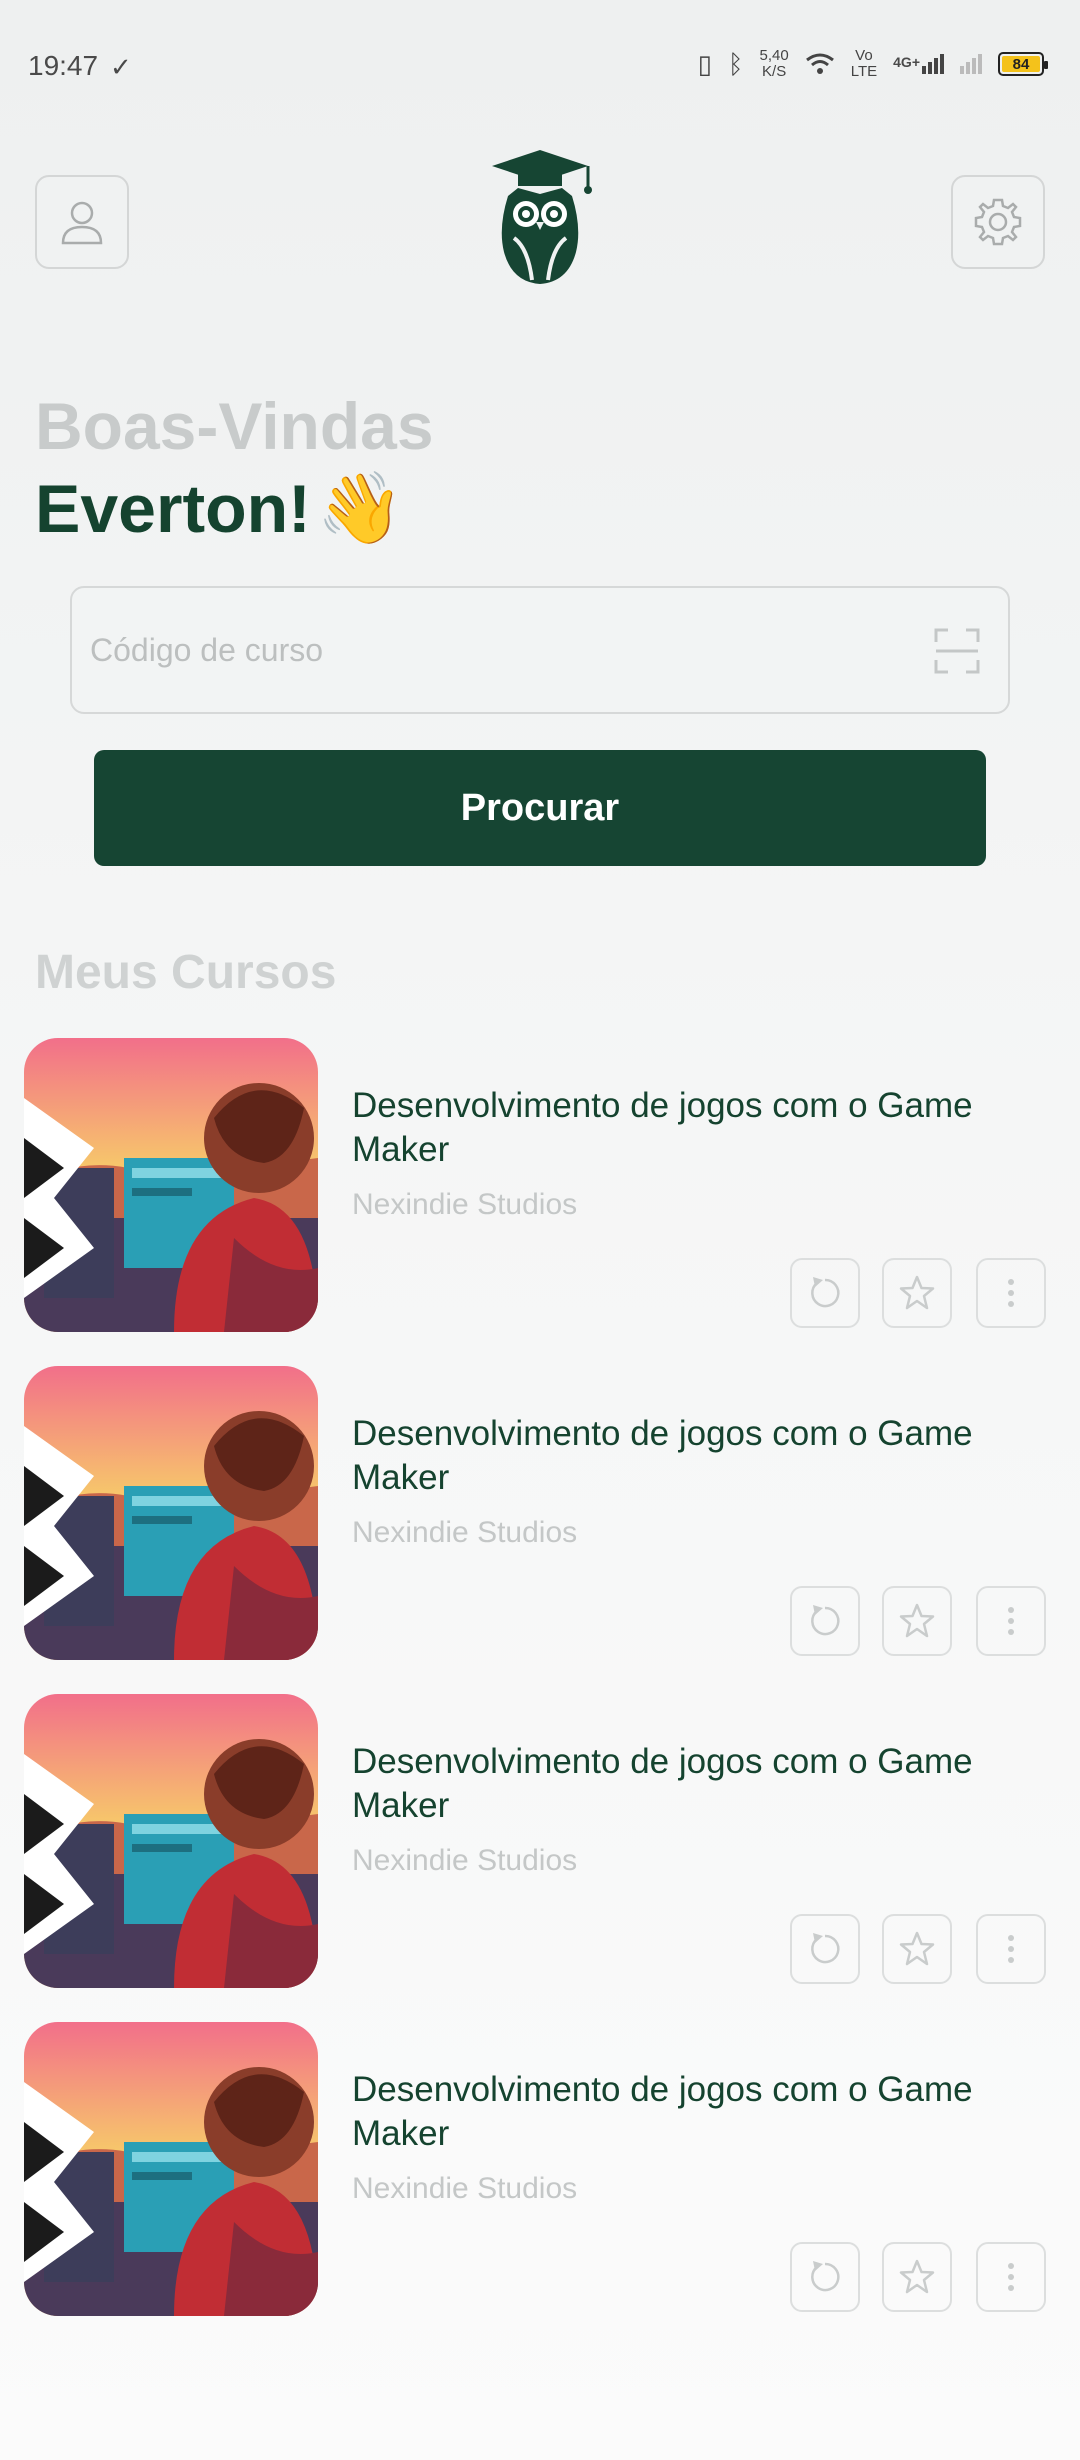  What do you see at coordinates (735, 63) in the screenshot?
I see `bluetooth-icon: ᛒ` at bounding box center [735, 63].